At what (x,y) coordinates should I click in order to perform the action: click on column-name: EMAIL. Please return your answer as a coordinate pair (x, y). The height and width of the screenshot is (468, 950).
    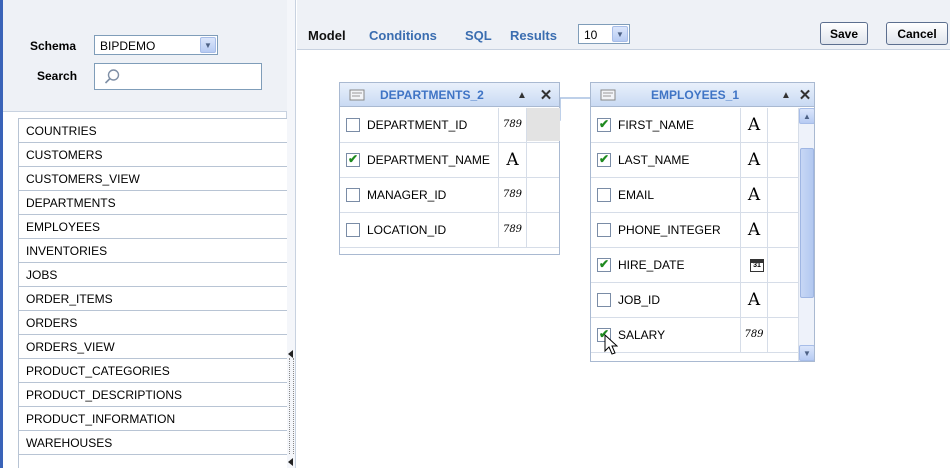
    Looking at the image, I should click on (636, 195).